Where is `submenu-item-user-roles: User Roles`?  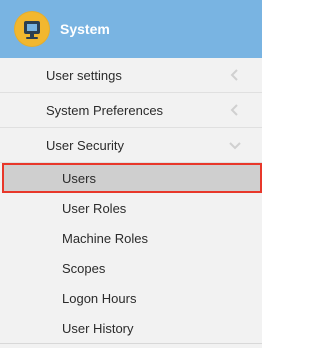 submenu-item-user-roles: User Roles is located at coordinates (131, 208).